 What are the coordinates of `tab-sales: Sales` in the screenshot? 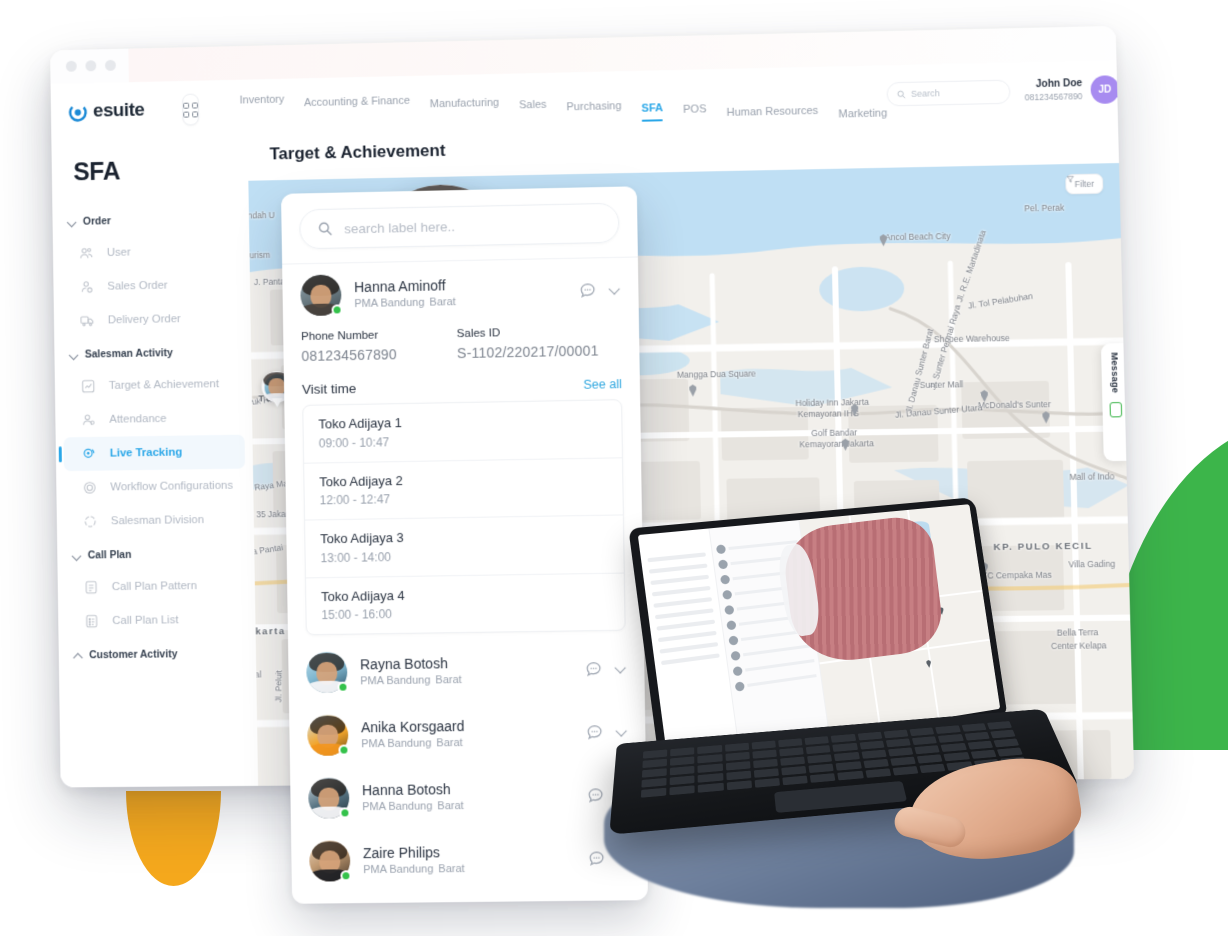 It's located at (533, 109).